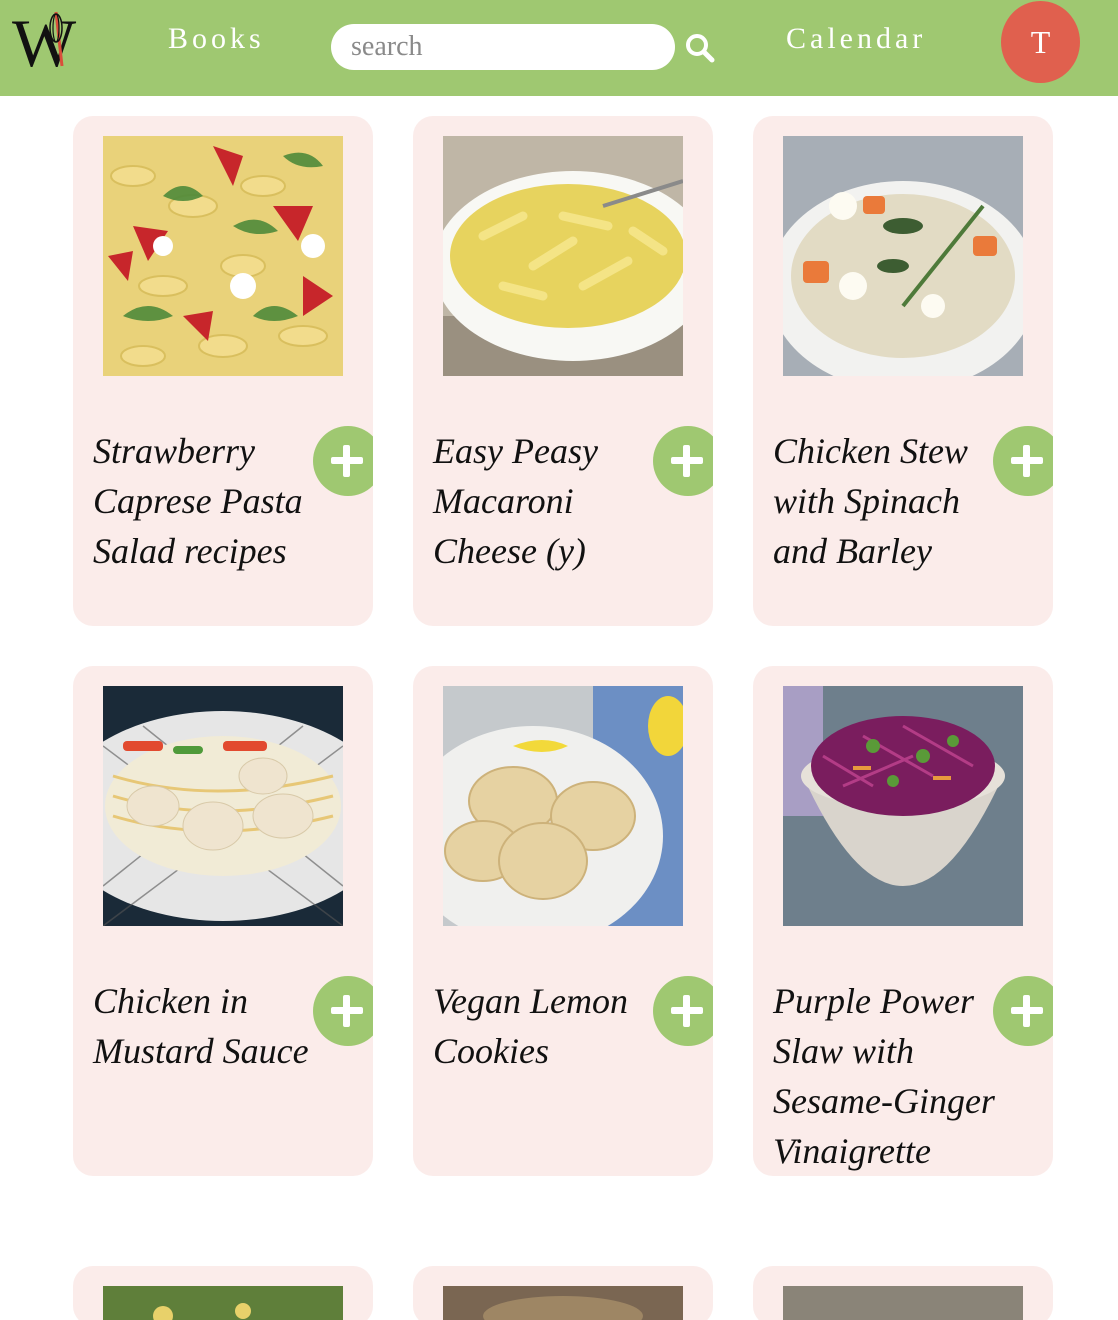  What do you see at coordinates (503, 47) in the screenshot?
I see `search-input` at bounding box center [503, 47].